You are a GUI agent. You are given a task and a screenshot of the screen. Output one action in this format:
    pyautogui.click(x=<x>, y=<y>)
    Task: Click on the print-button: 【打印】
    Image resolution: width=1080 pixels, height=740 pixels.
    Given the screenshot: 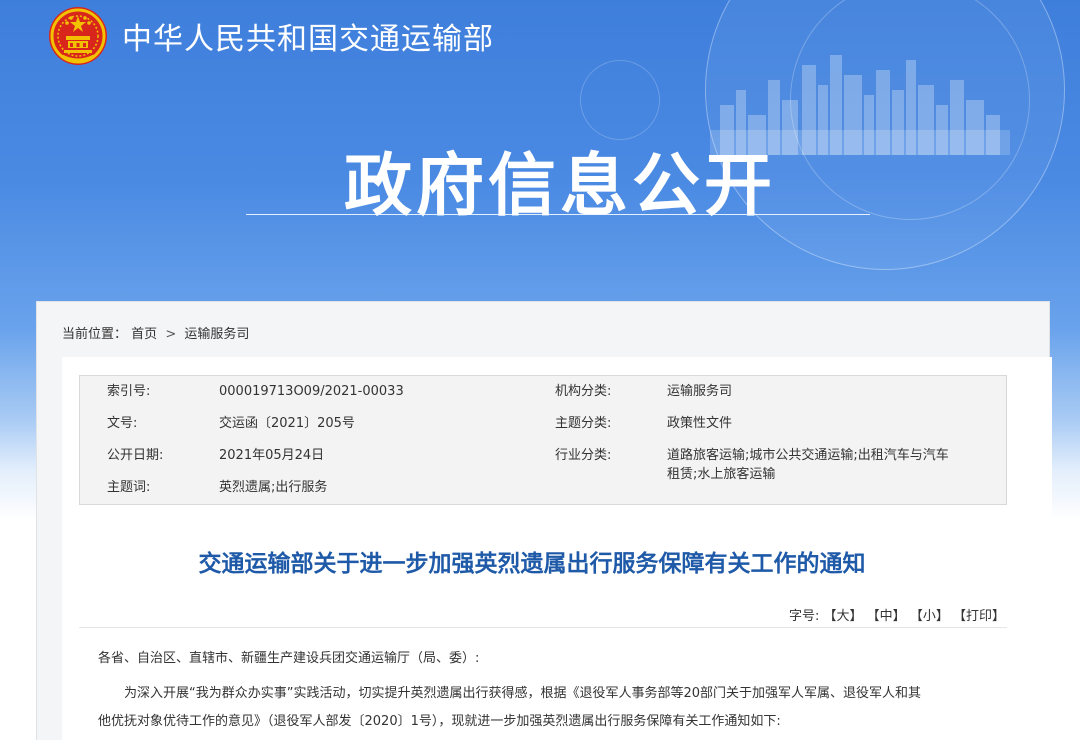 What is the action you would take?
    pyautogui.click(x=979, y=616)
    